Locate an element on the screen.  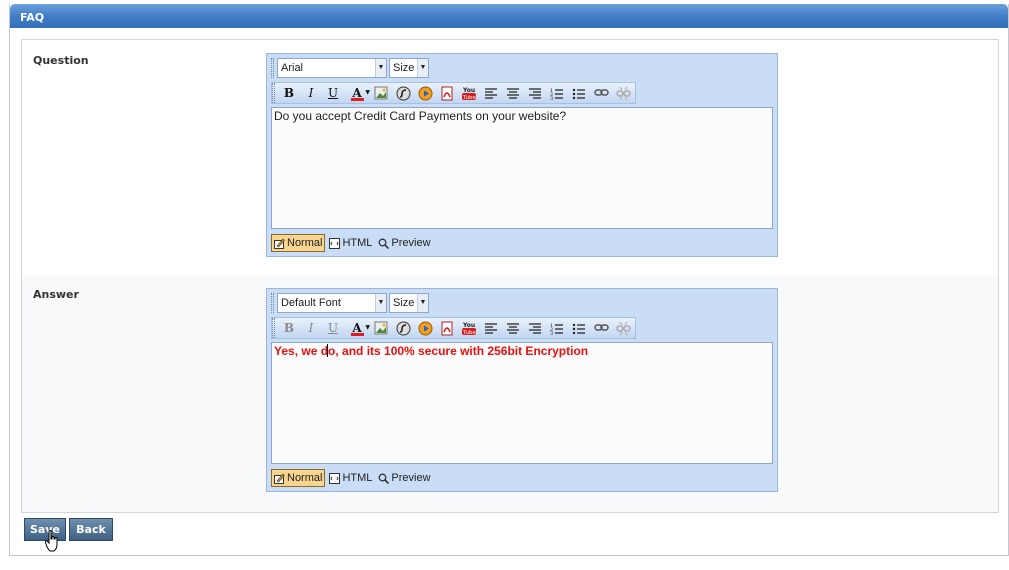
answer-toolbar-format: B I U A ▼ You Tube 123 is located at coordinates (453, 328).